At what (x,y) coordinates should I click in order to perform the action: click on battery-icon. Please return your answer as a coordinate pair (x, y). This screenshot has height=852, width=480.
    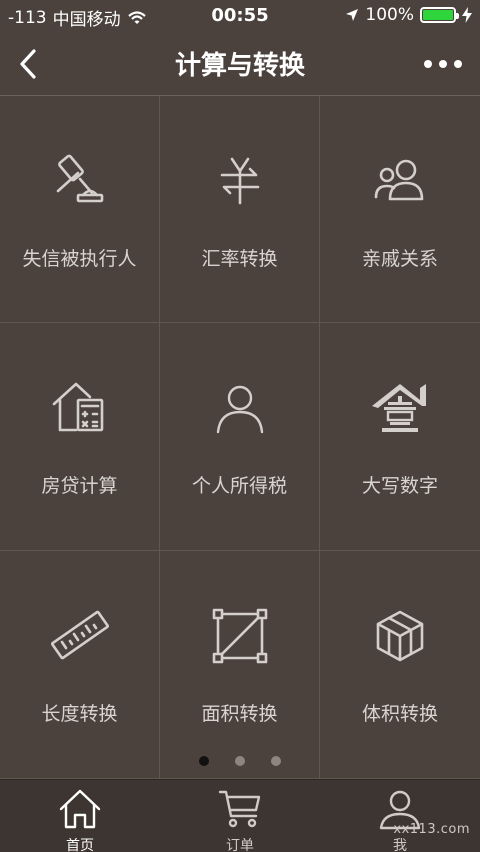
    Looking at the image, I should click on (439, 15).